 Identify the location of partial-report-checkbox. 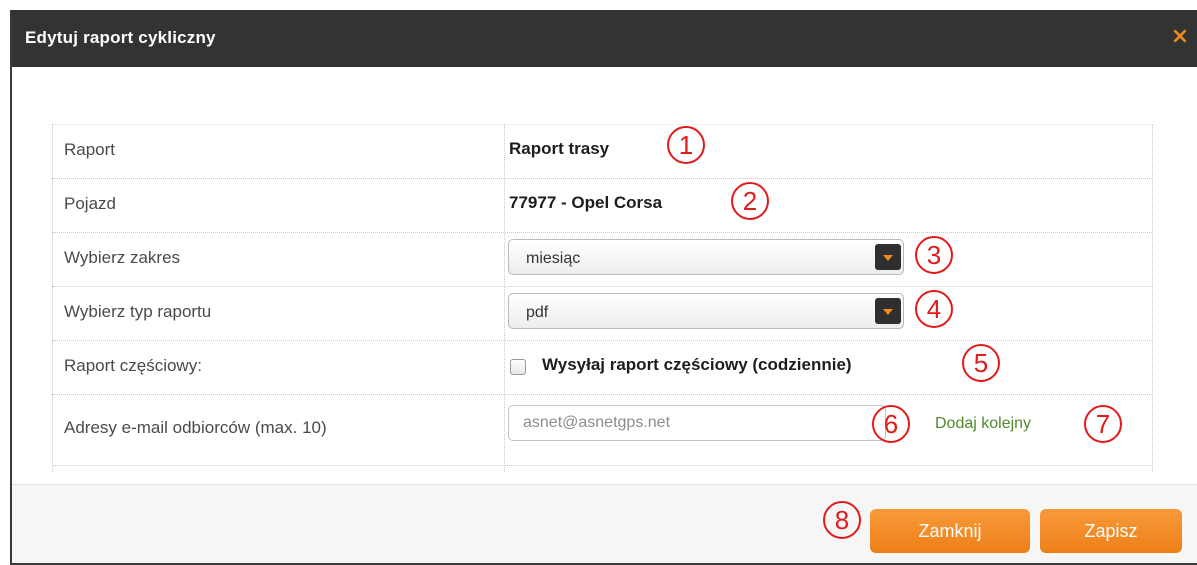
(518, 367).